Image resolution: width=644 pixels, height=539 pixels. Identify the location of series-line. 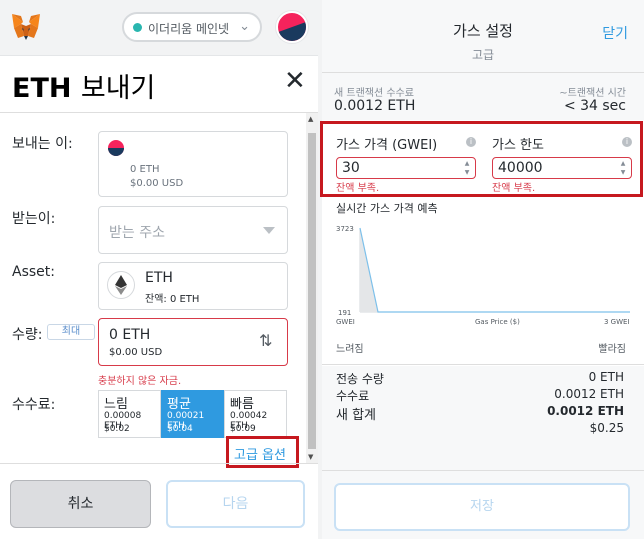
(494, 270).